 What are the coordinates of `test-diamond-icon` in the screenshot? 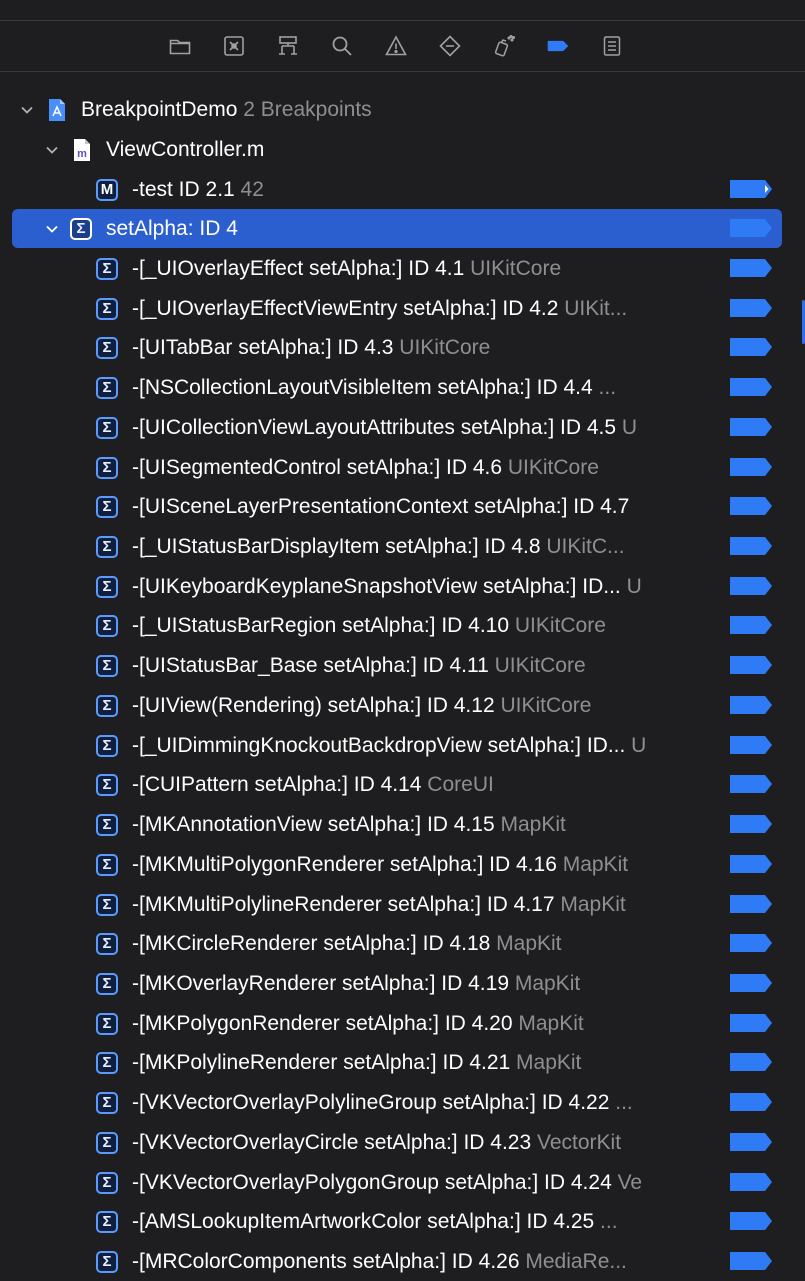 It's located at (450, 46).